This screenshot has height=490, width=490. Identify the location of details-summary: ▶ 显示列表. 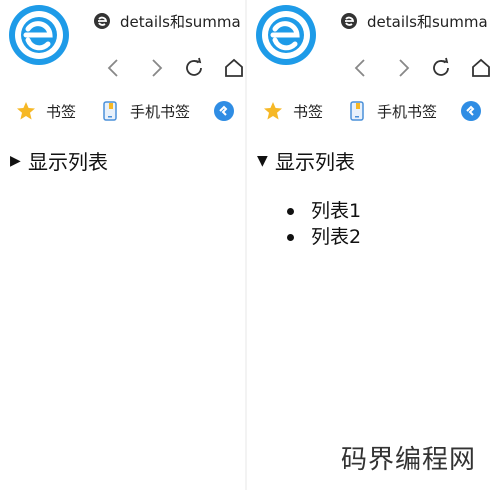
(59, 160).